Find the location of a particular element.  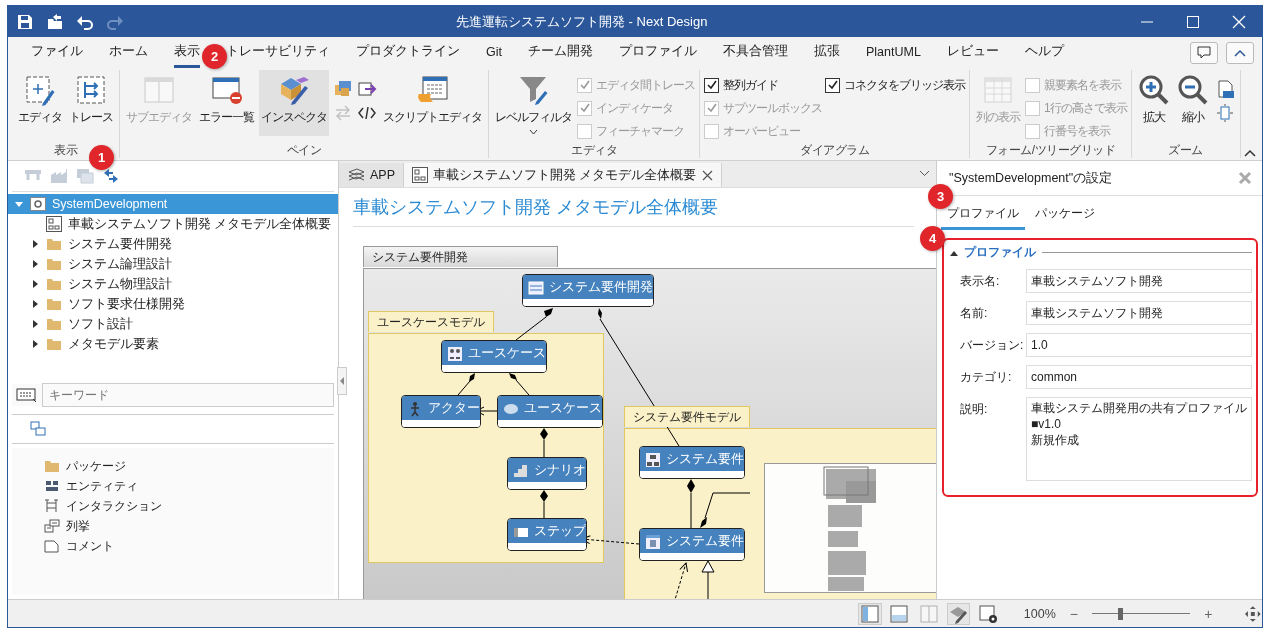

ribbon-button: エラー一覧 is located at coordinates (226, 103).